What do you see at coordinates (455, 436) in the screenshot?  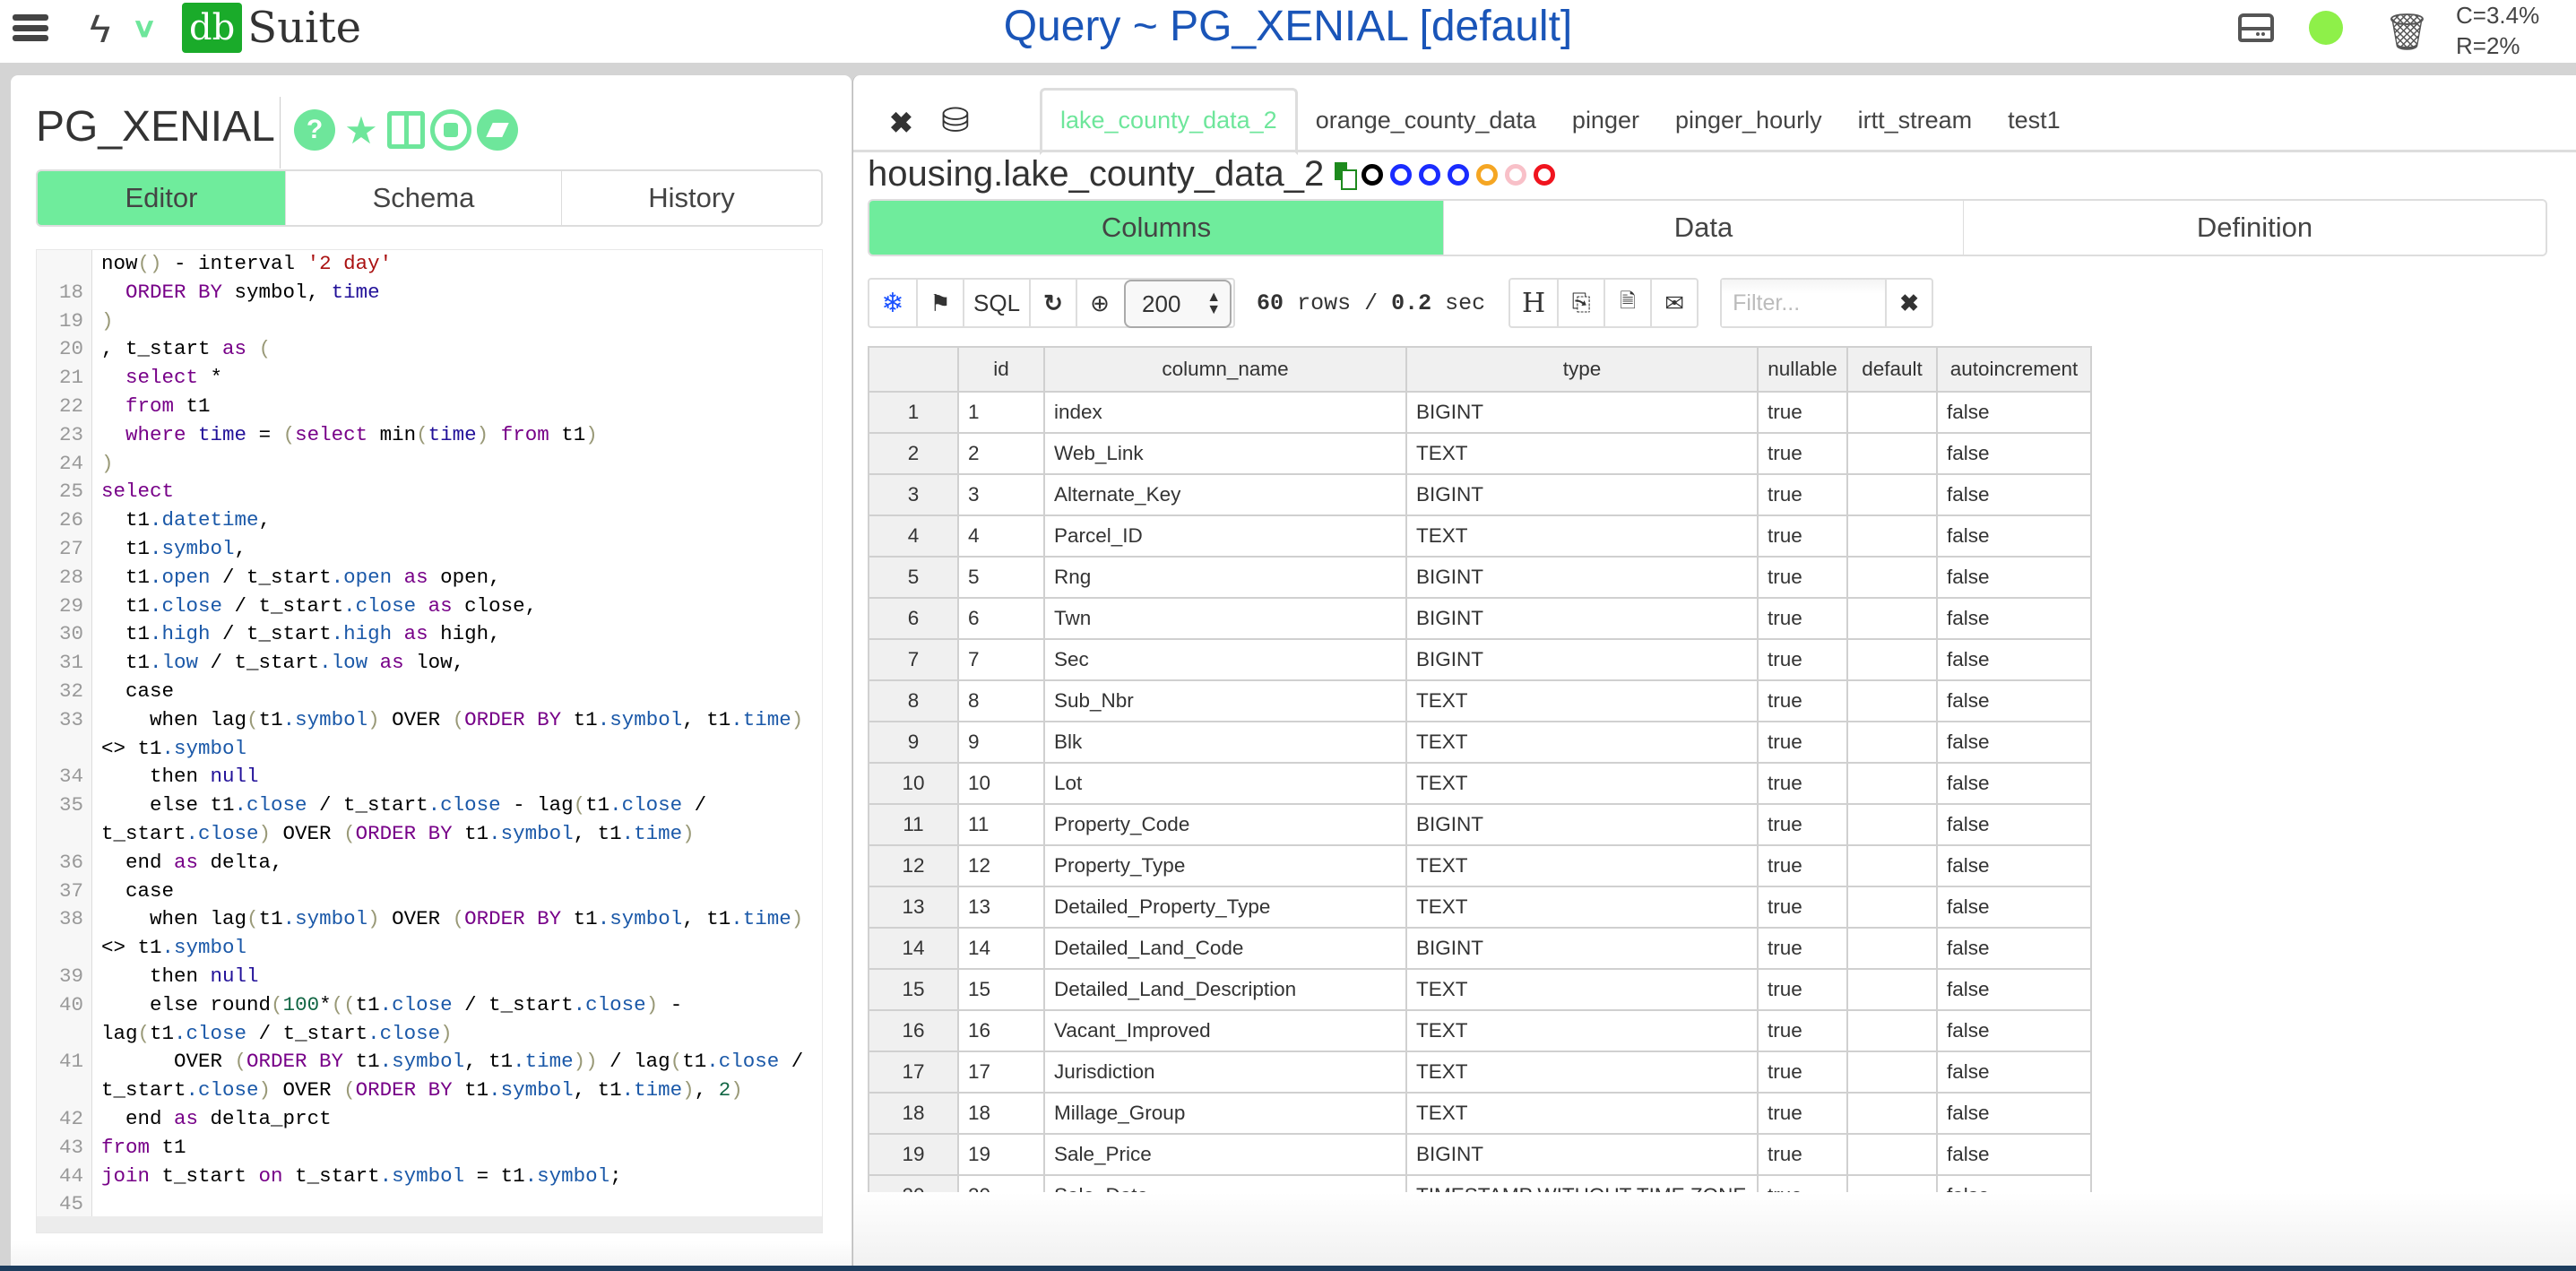 I see `code-text: where time = (select min(time) from t1)` at bounding box center [455, 436].